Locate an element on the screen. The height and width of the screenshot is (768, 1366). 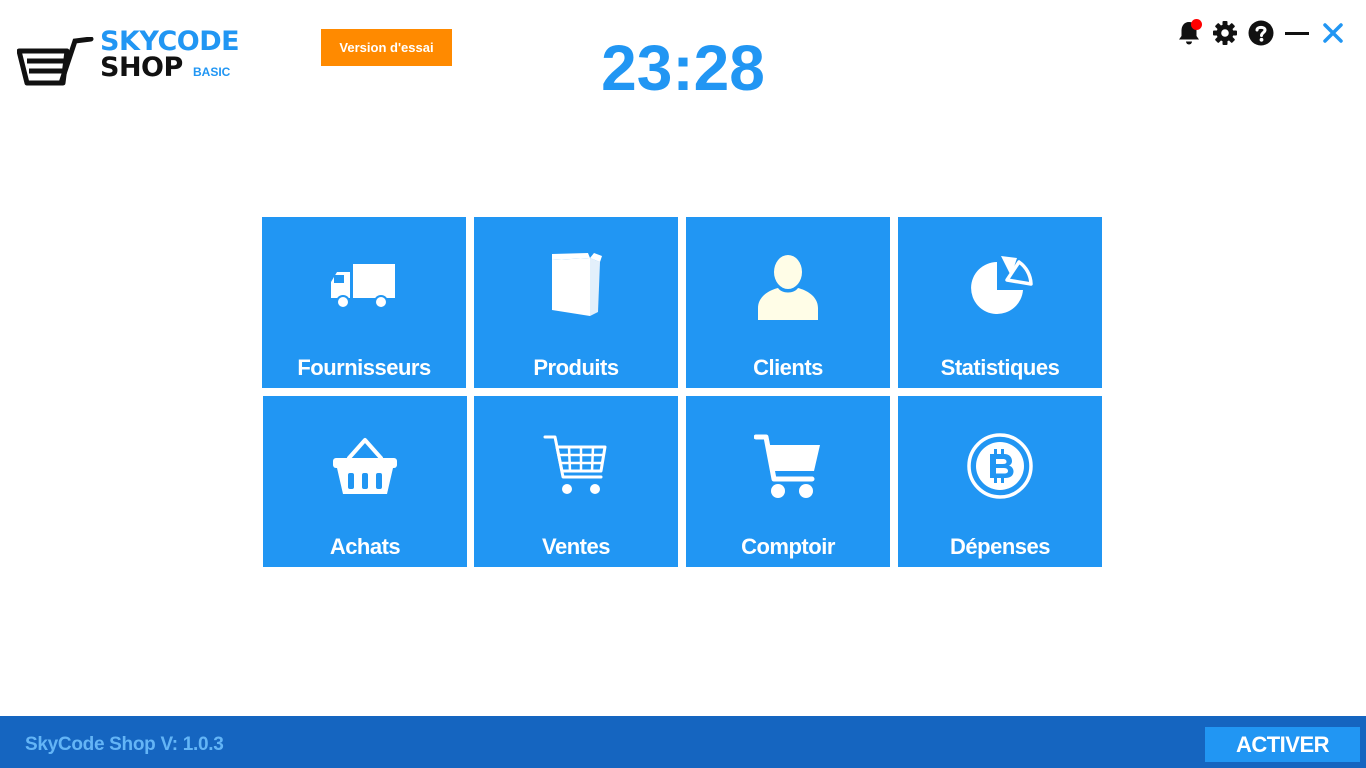
notifications-button is located at coordinates (1189, 33).